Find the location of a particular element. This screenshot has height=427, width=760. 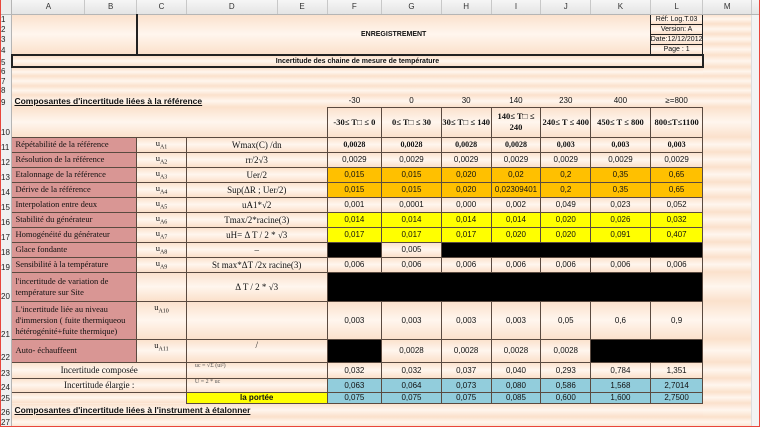

column-header-e: E is located at coordinates (302, 7).